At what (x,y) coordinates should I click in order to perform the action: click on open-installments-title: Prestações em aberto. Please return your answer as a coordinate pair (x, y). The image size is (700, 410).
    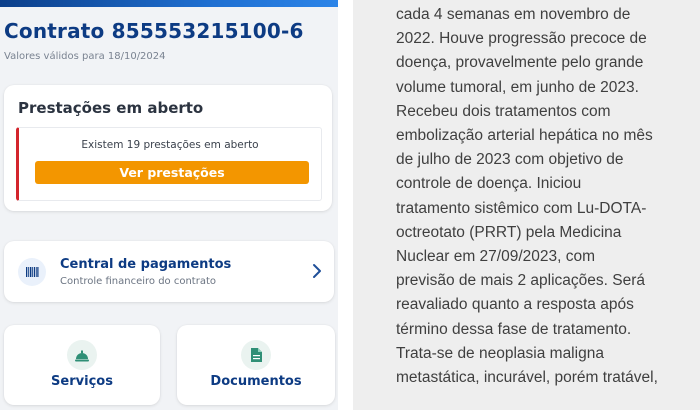
    Looking at the image, I should click on (111, 108).